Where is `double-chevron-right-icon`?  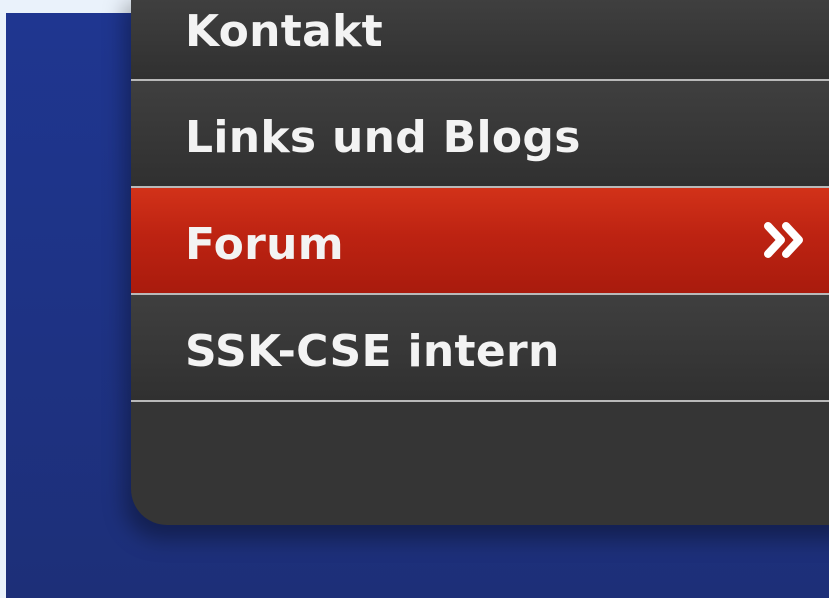
double-chevron-right-icon is located at coordinates (786, 240).